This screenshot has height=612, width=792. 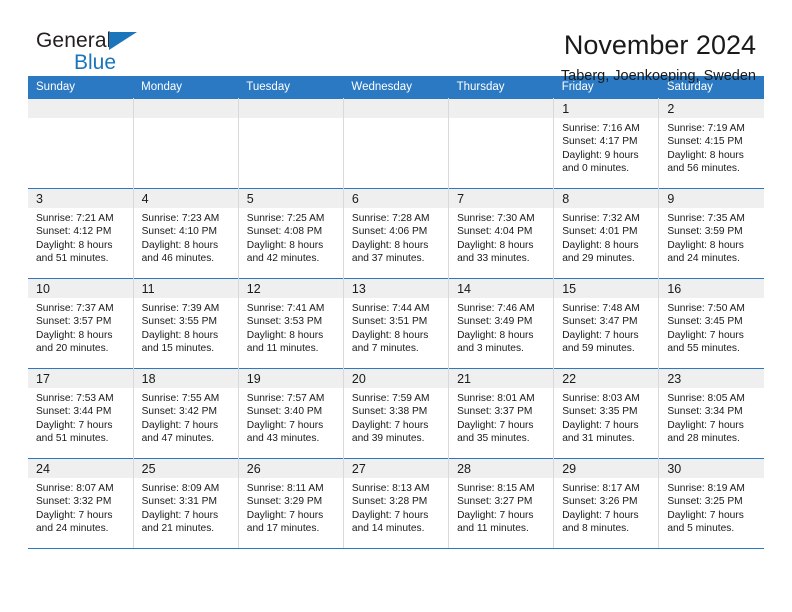 I want to click on sunset-text: Sunset: 3:32 PM, so click(x=74, y=502).